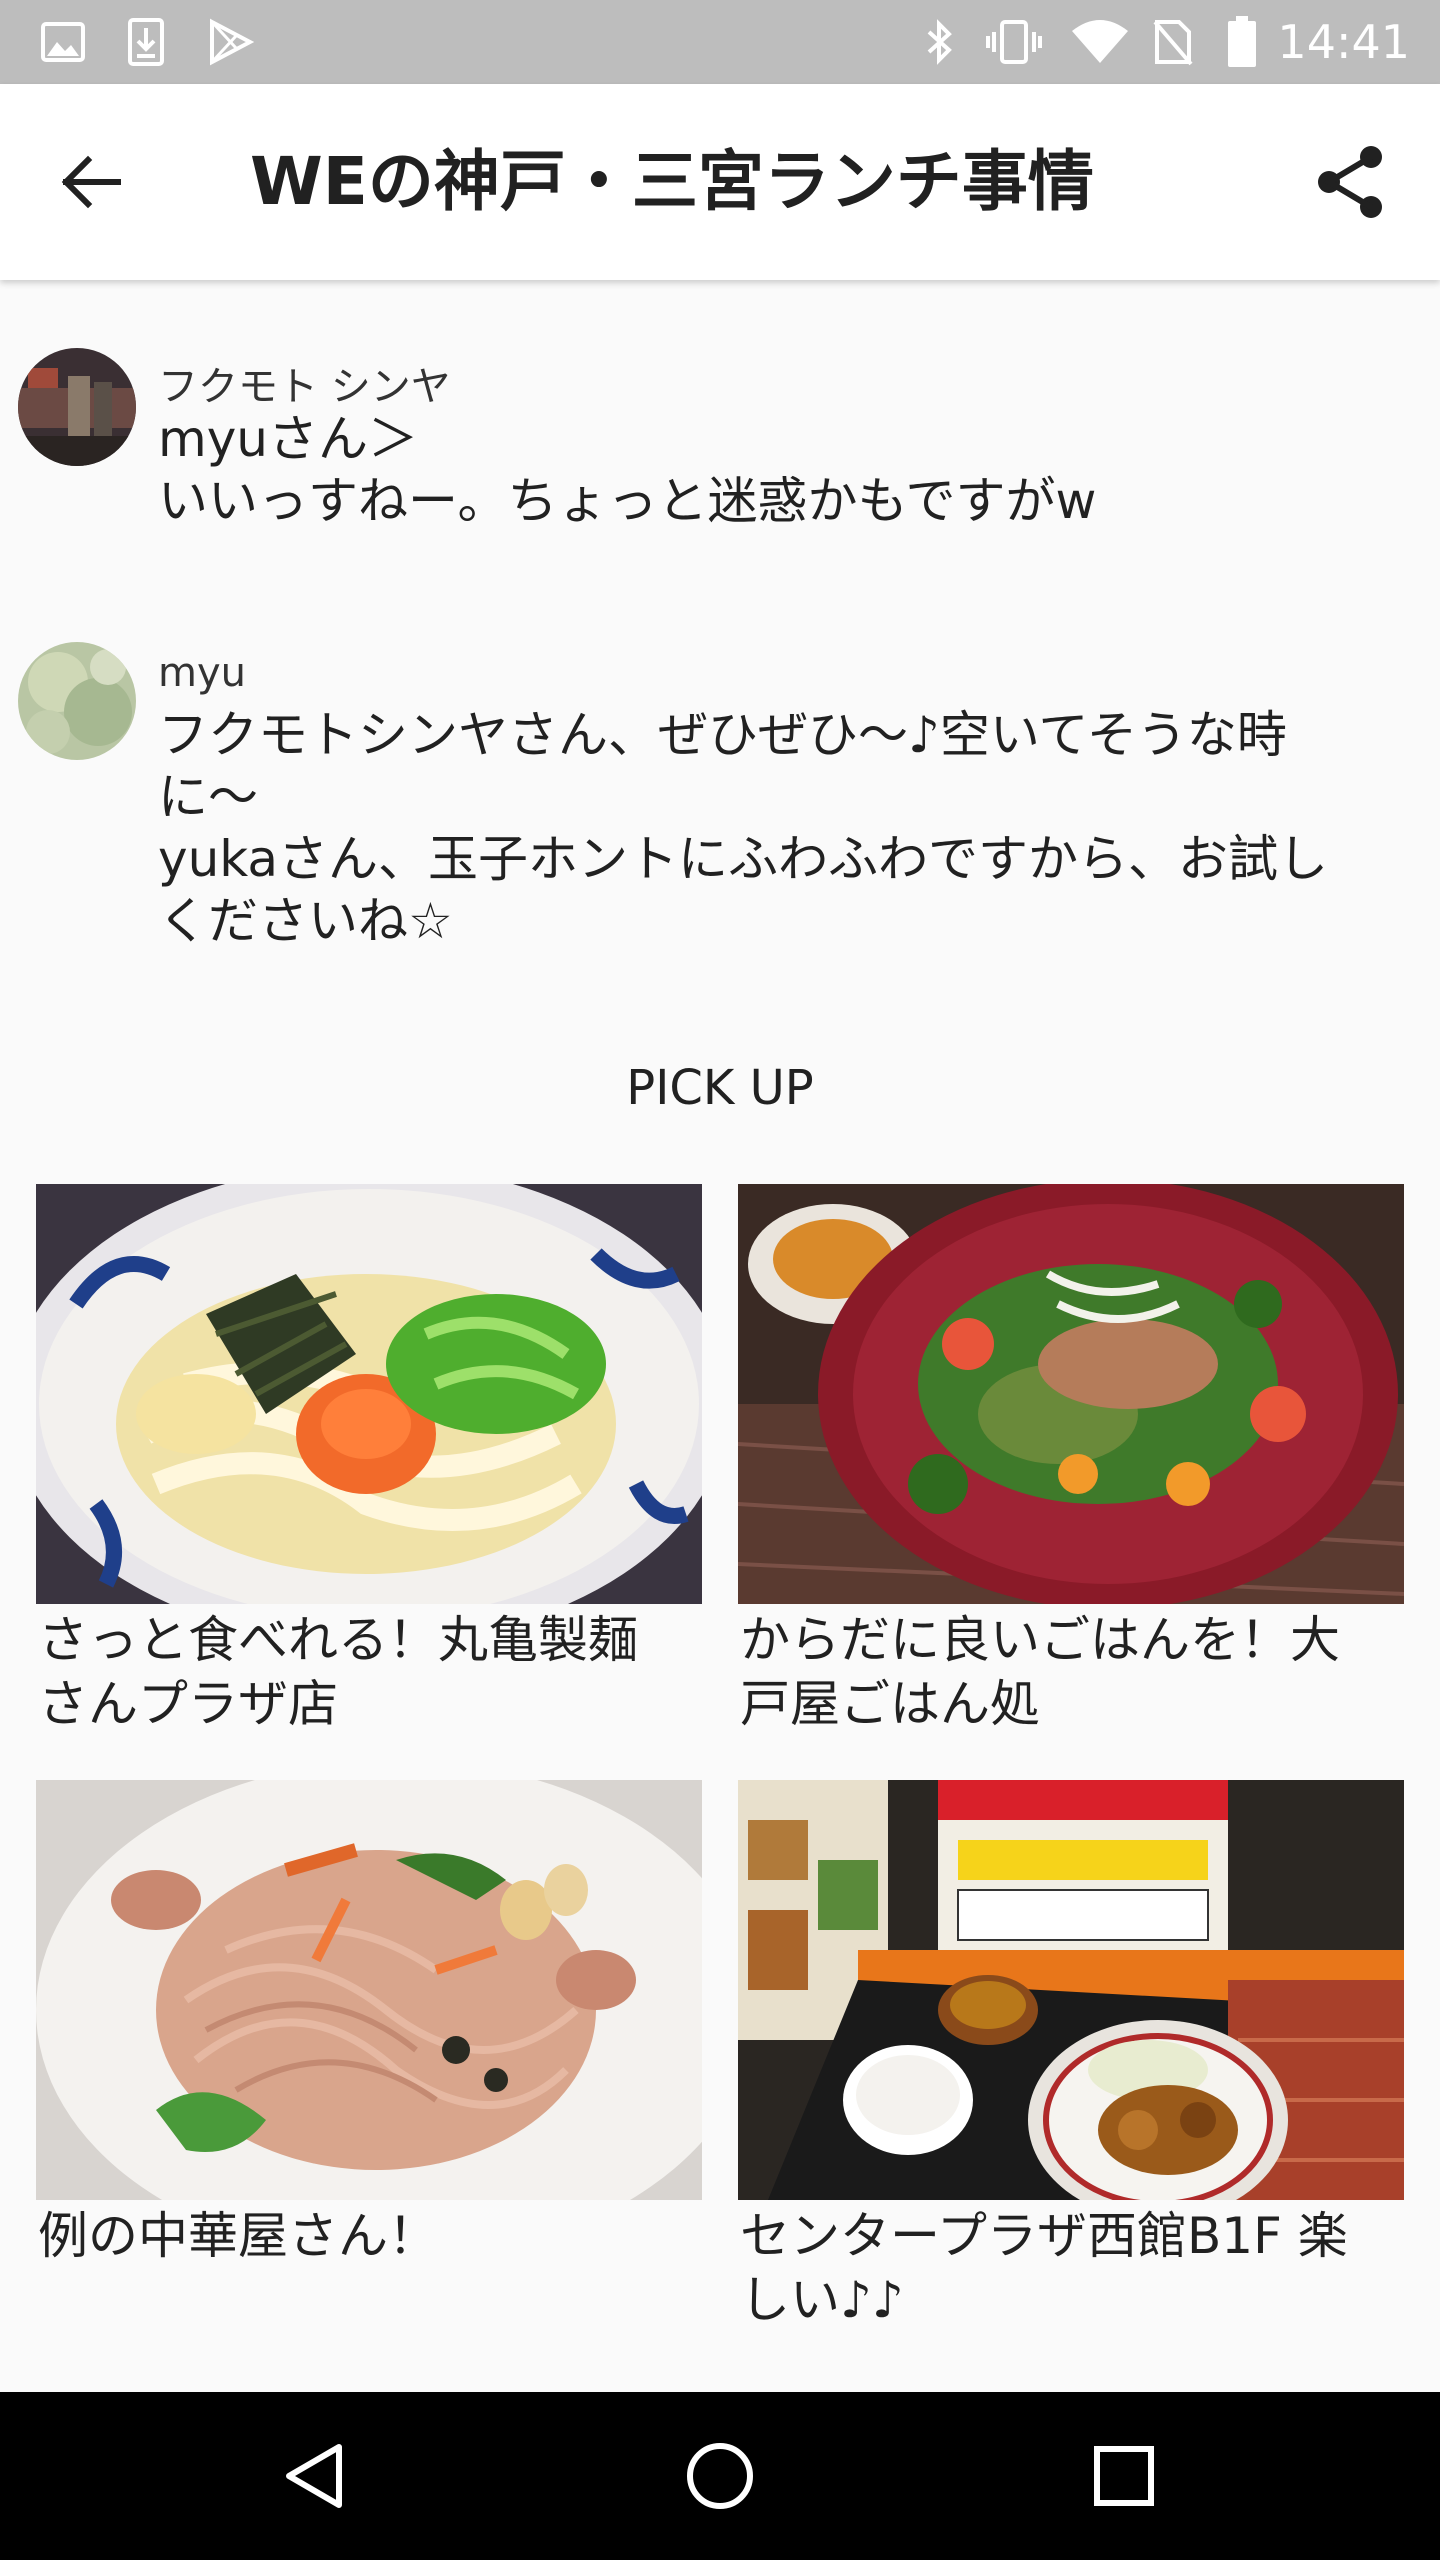  What do you see at coordinates (1242, 42) in the screenshot?
I see `battery-icon` at bounding box center [1242, 42].